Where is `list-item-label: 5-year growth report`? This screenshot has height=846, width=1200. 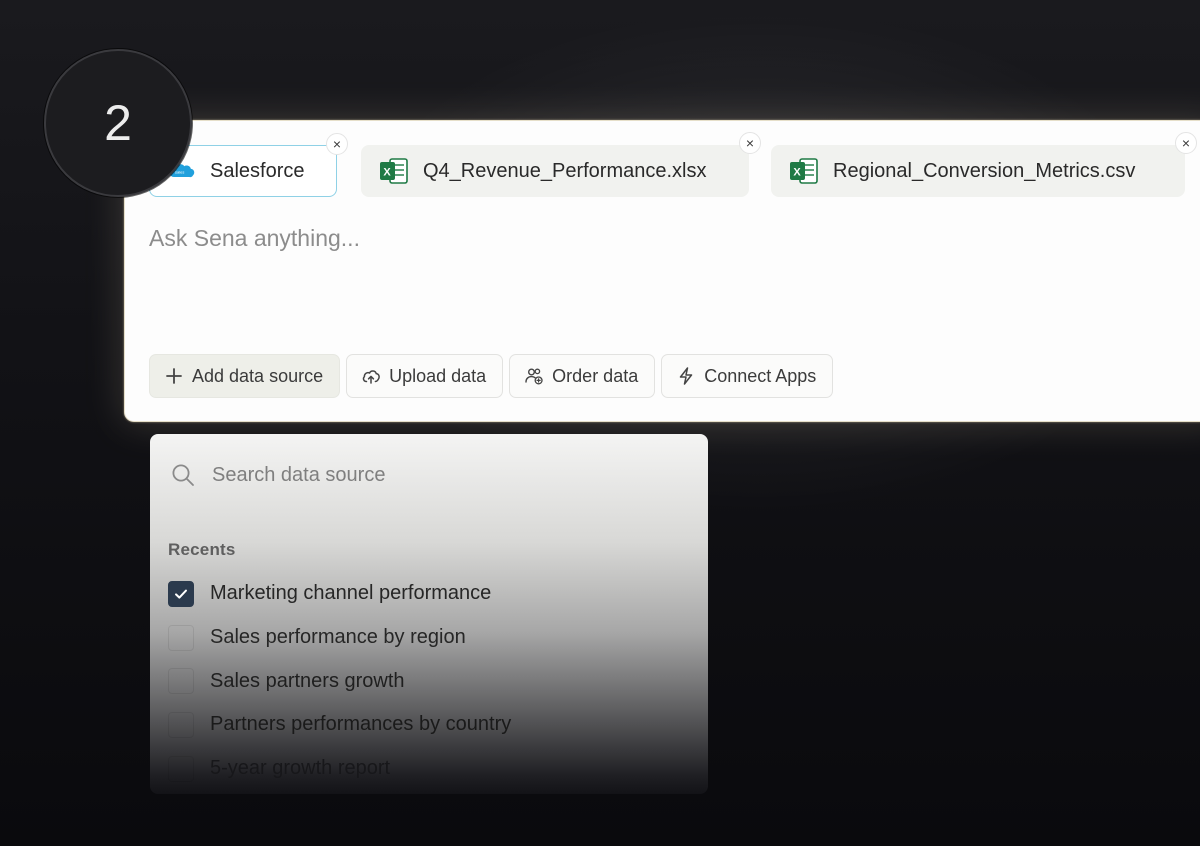 list-item-label: 5-year growth report is located at coordinates (300, 768).